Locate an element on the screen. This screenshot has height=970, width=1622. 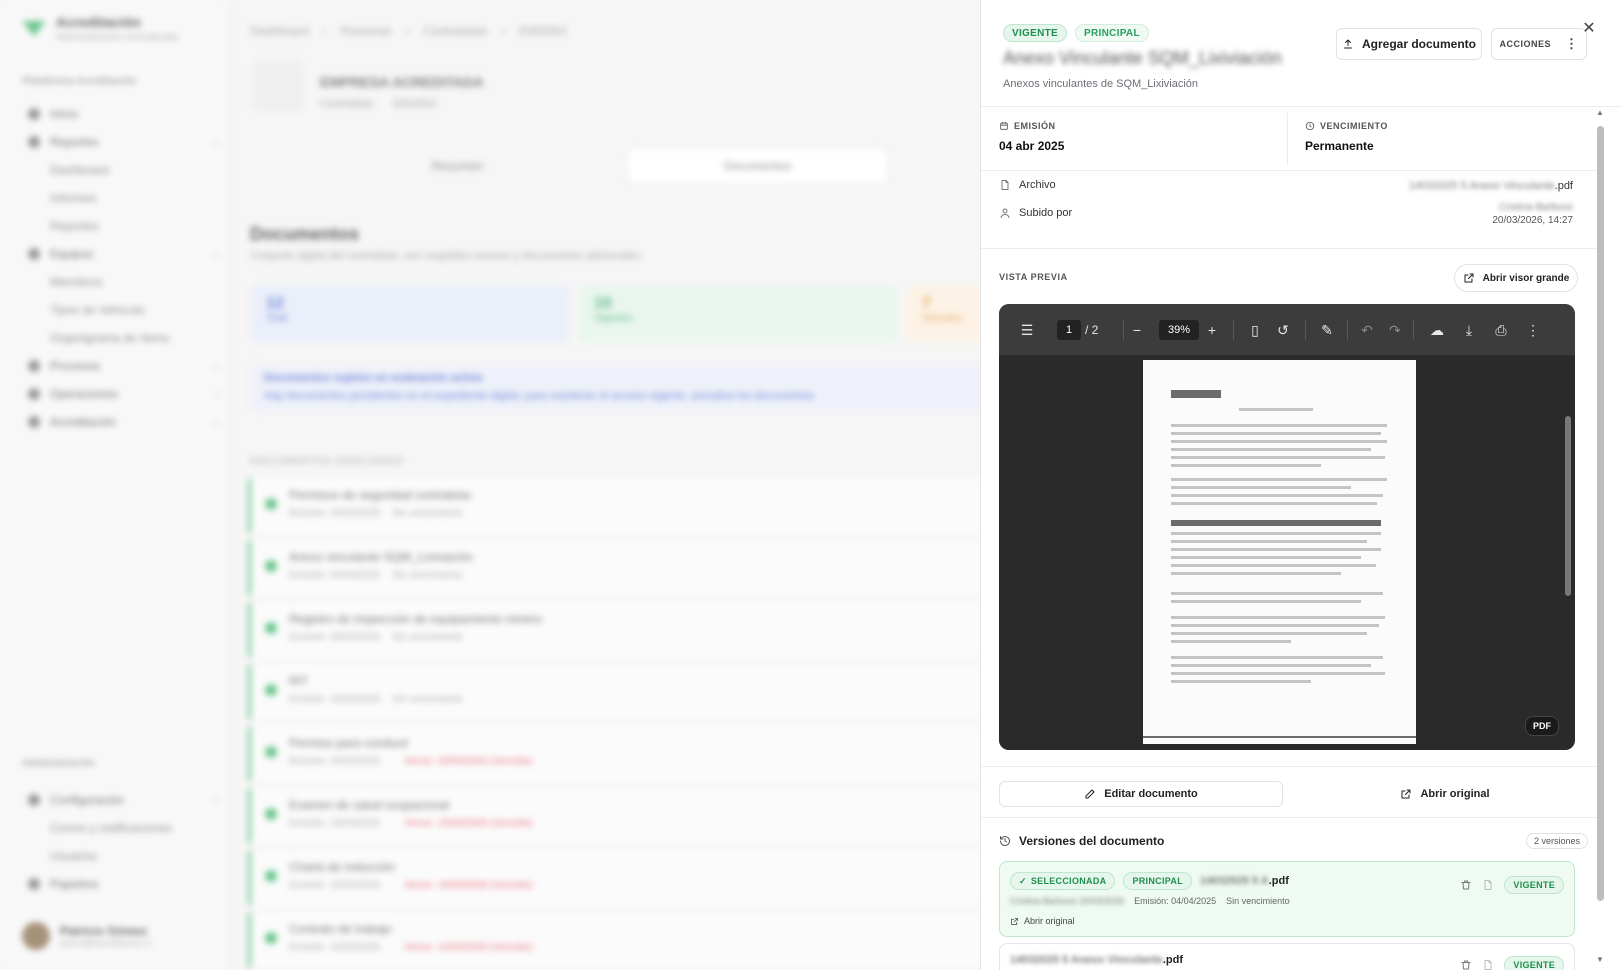
expiry-label: VENCIMIENTO is located at coordinates (1354, 126).